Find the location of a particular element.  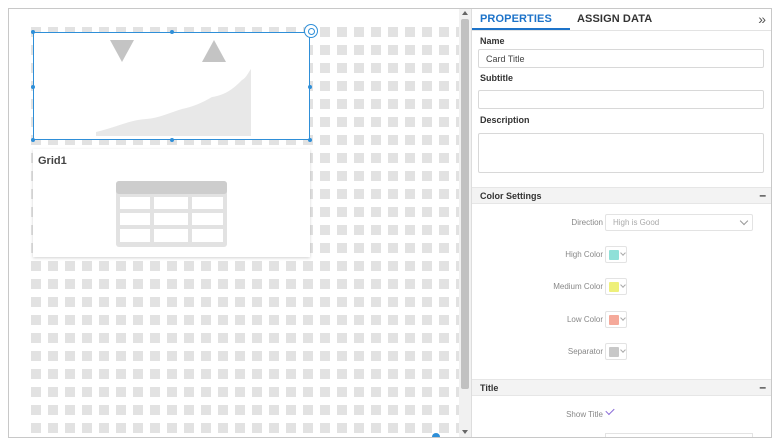

separator-color-swatch is located at coordinates (614, 352).